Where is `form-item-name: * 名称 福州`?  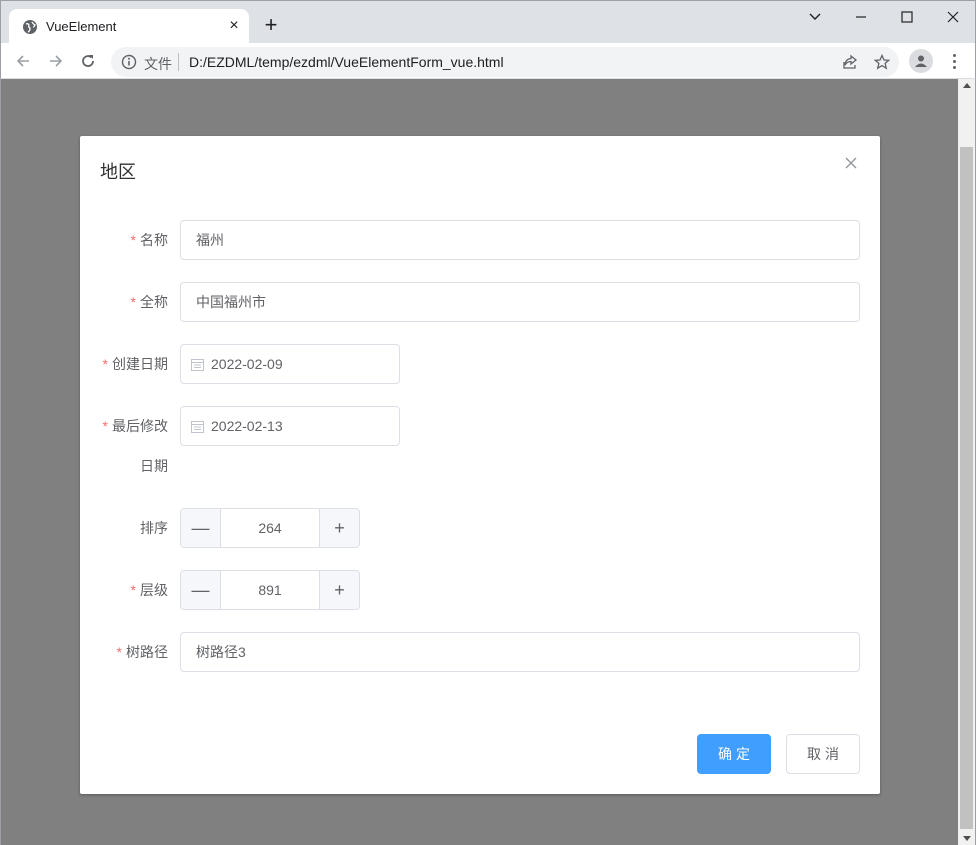
form-item-name: * 名称 福州 is located at coordinates (480, 240).